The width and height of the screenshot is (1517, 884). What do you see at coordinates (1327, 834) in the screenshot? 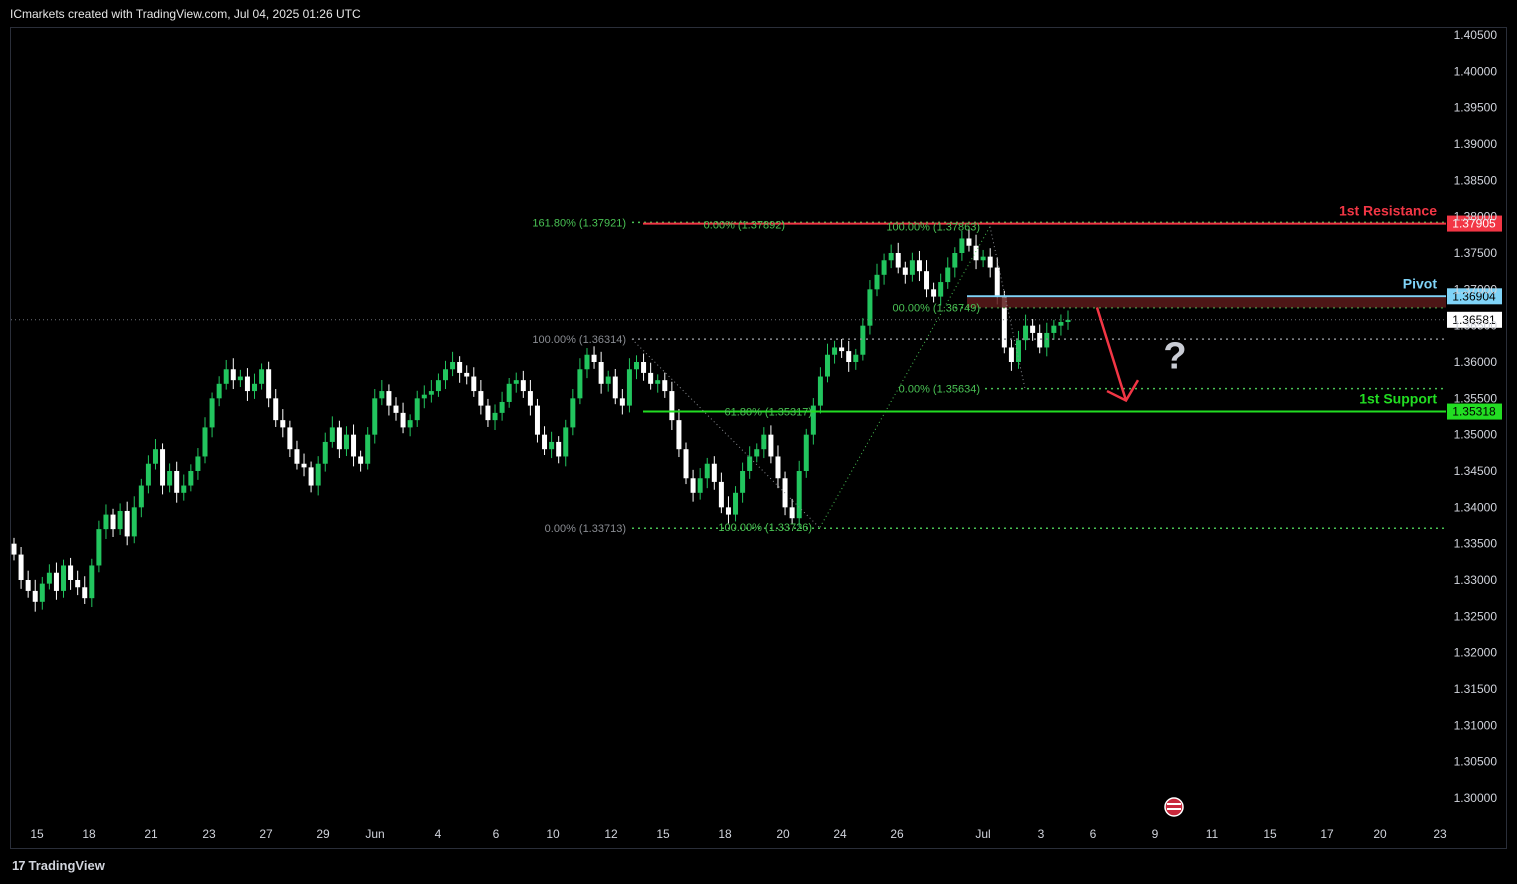
I see `x-tick-label: 17` at bounding box center [1327, 834].